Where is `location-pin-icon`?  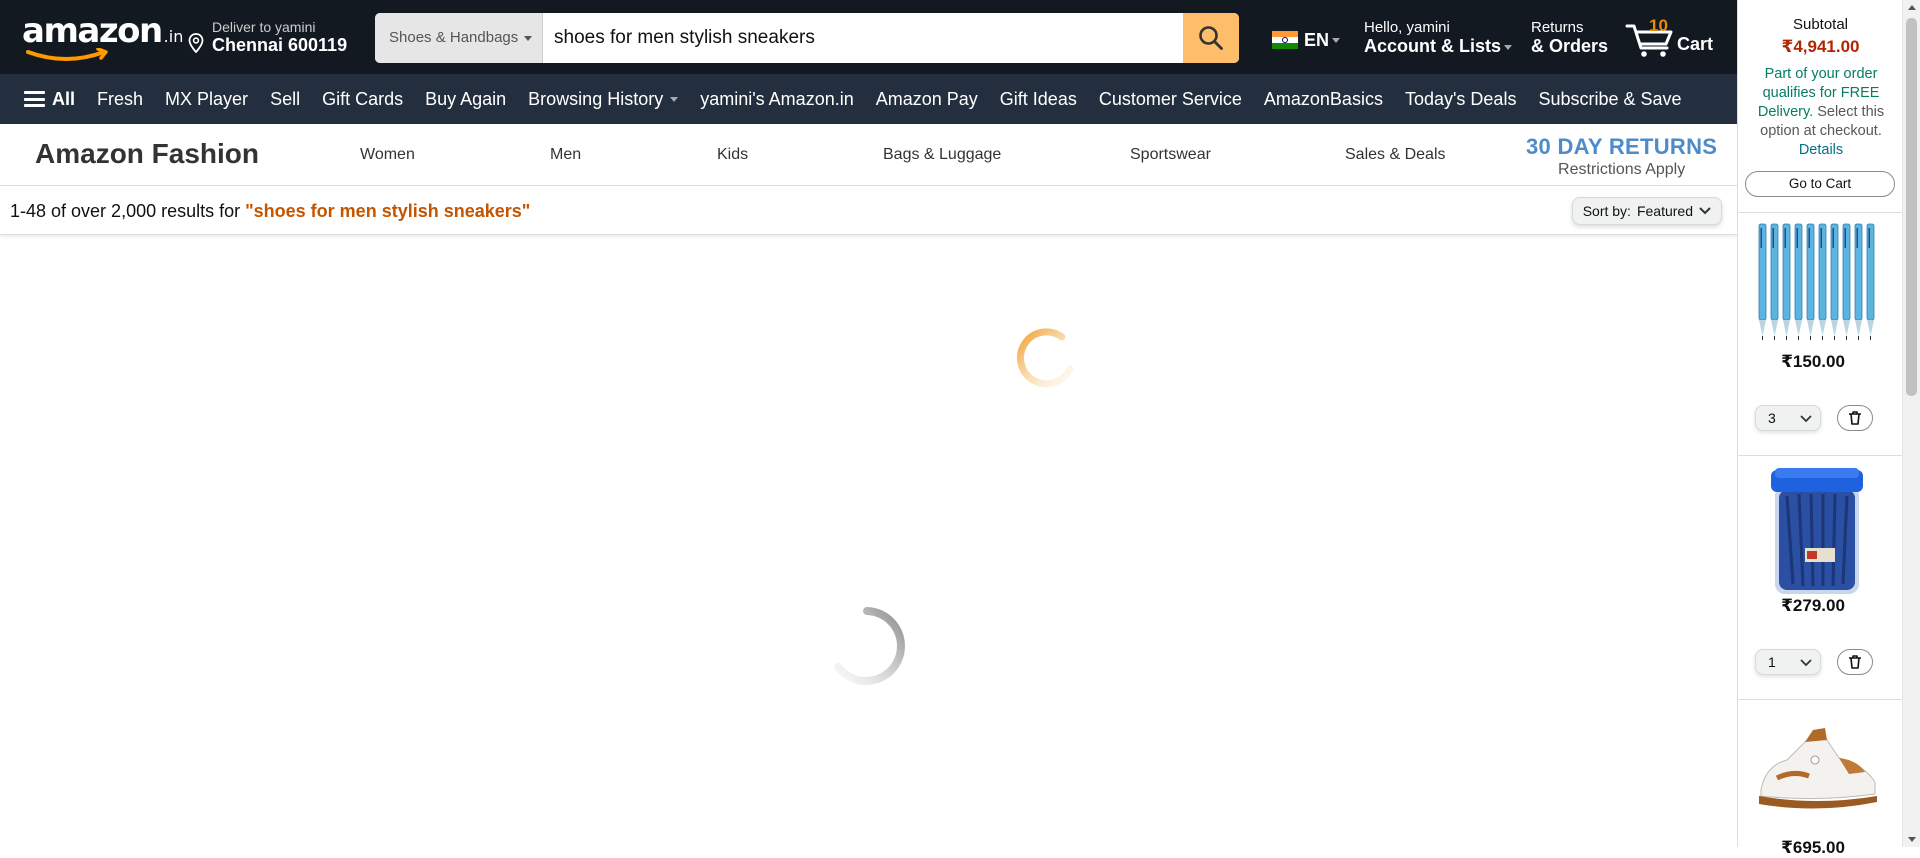
location-pin-icon is located at coordinates (196, 43).